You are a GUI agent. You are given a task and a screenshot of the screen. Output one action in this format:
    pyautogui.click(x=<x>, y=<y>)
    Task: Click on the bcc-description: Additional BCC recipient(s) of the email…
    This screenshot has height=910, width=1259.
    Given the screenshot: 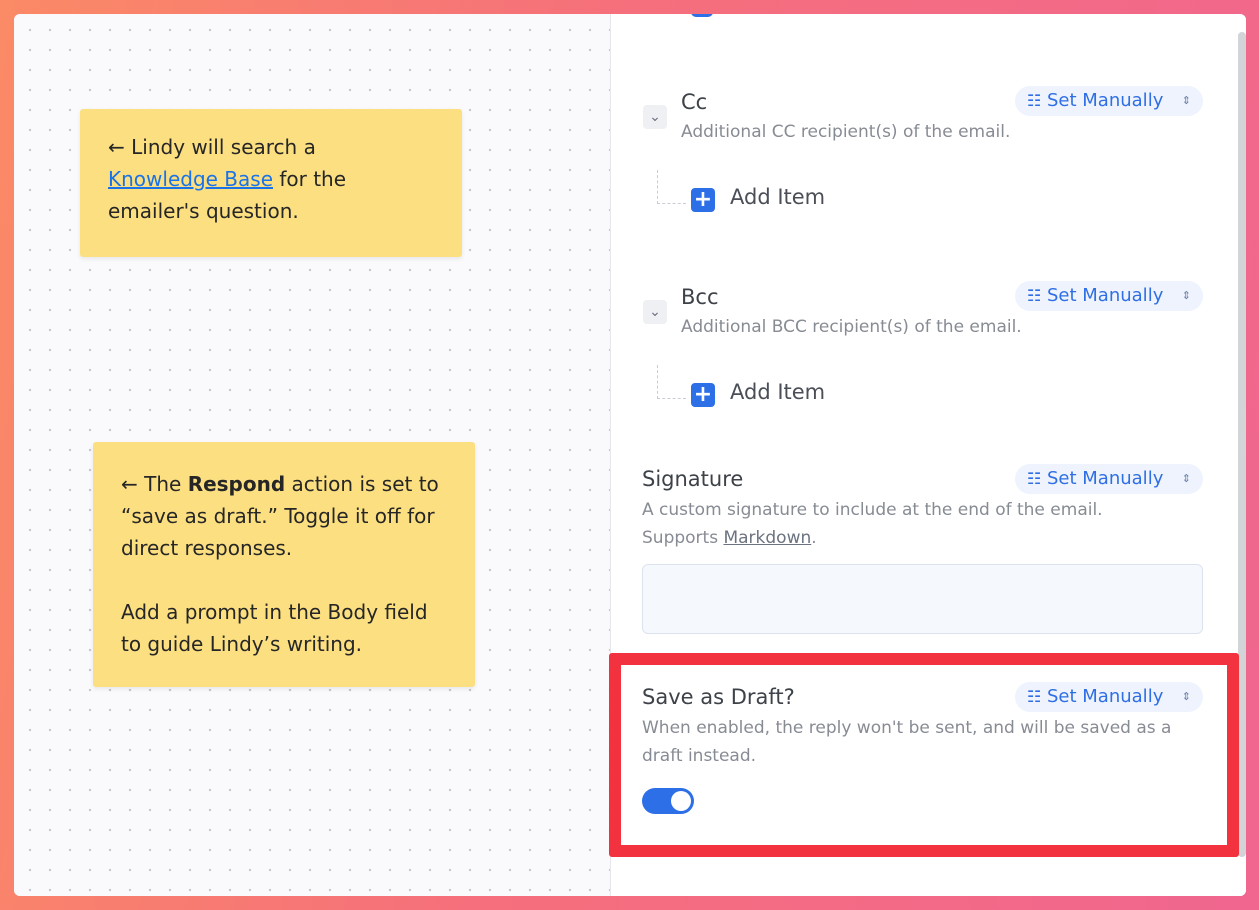 What is the action you would take?
    pyautogui.click(x=851, y=327)
    